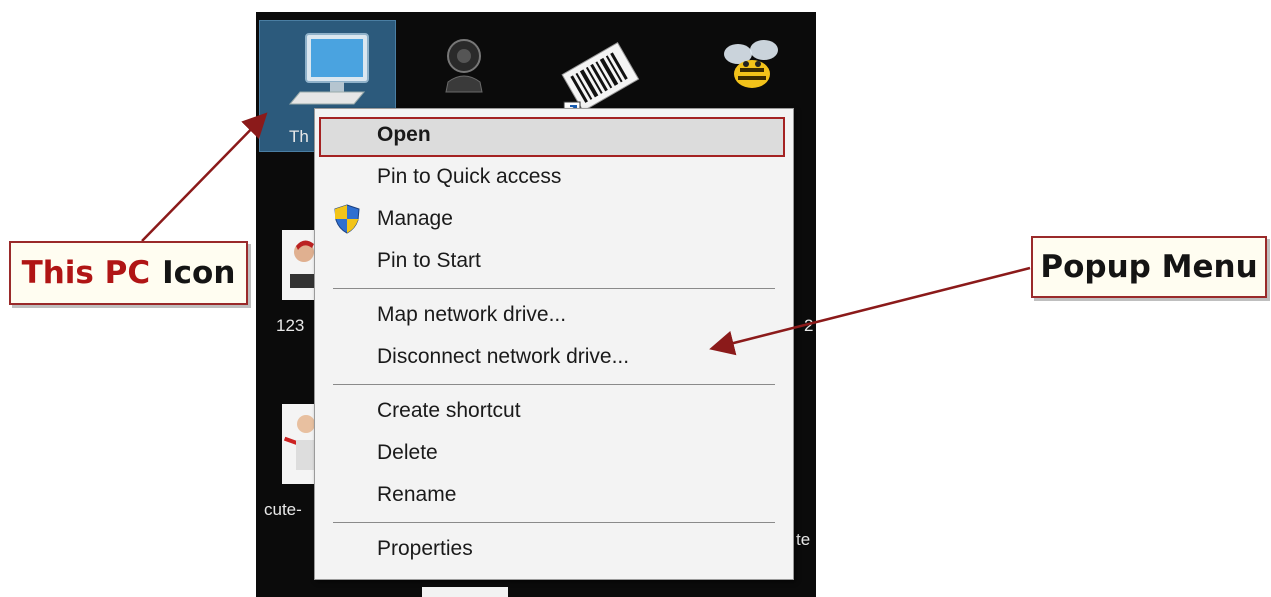 Image resolution: width=1271 pixels, height=597 pixels. Describe the element at coordinates (415, 219) in the screenshot. I see `menu-item-manage: Manage` at that location.